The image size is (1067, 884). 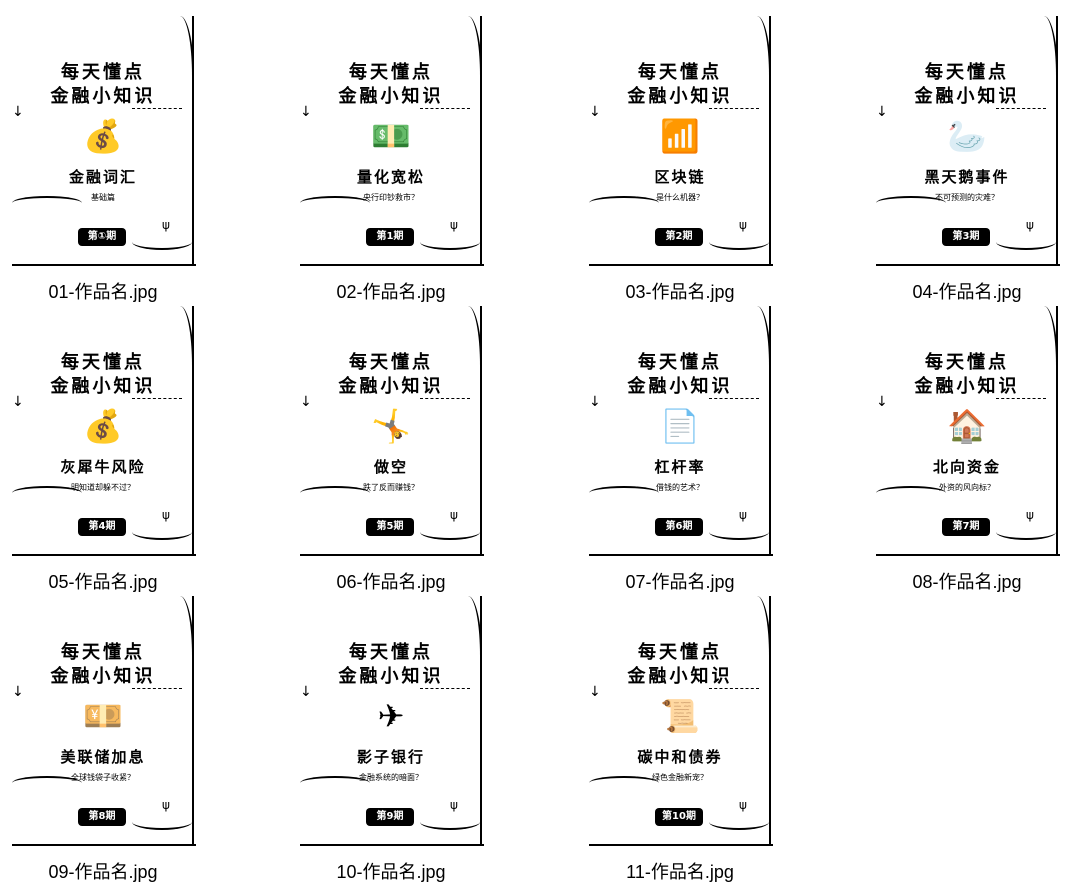 What do you see at coordinates (102, 527) in the screenshot?
I see `issue-badge: 第4期` at bounding box center [102, 527].